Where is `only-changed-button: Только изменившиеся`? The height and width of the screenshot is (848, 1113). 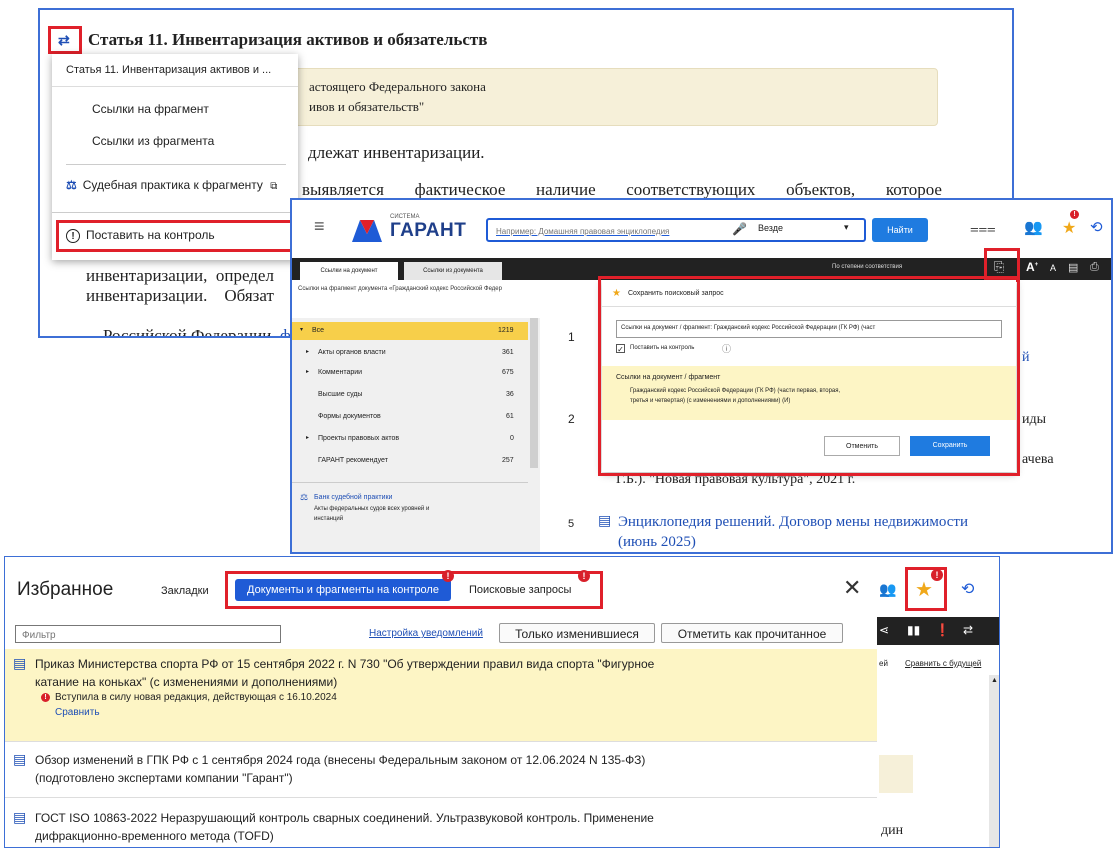
only-changed-button: Только изменившиеся is located at coordinates (577, 633).